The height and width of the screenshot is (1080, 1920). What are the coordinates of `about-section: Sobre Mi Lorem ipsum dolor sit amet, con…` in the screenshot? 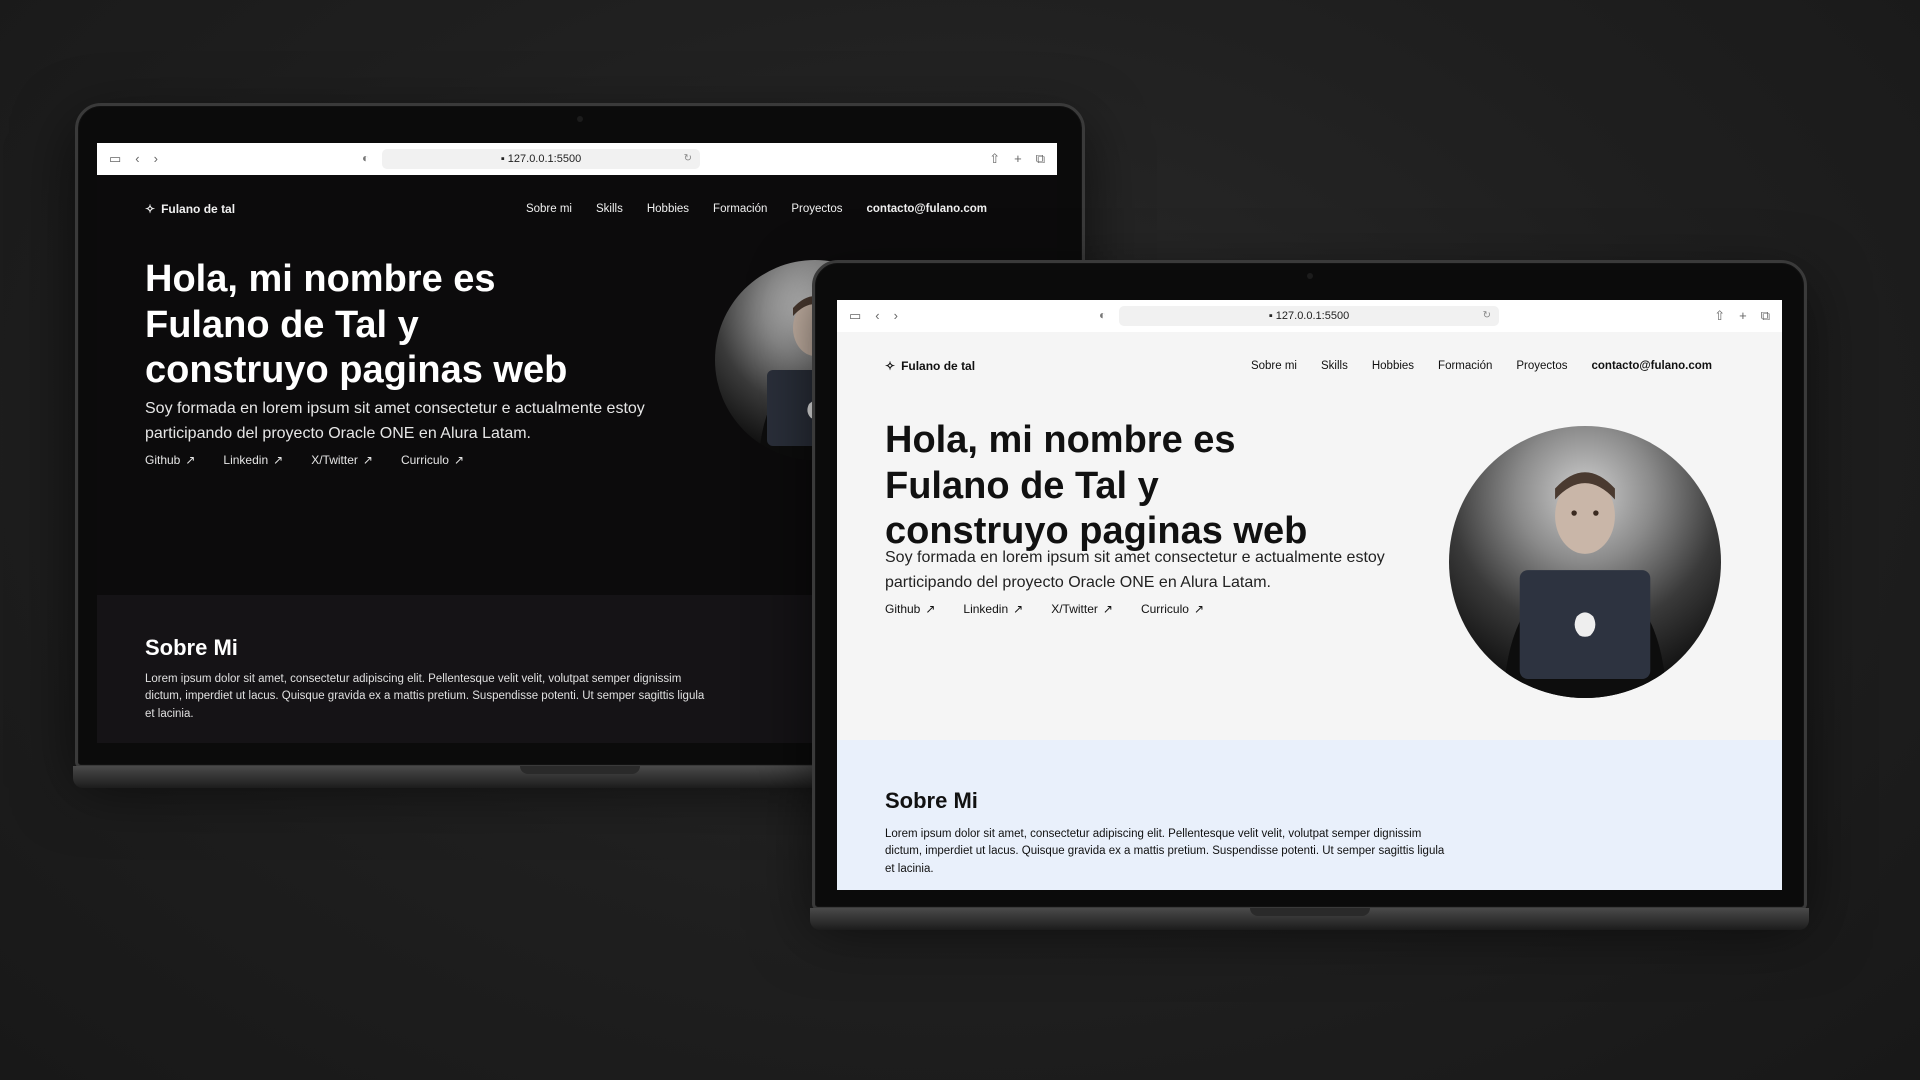 It's located at (1309, 815).